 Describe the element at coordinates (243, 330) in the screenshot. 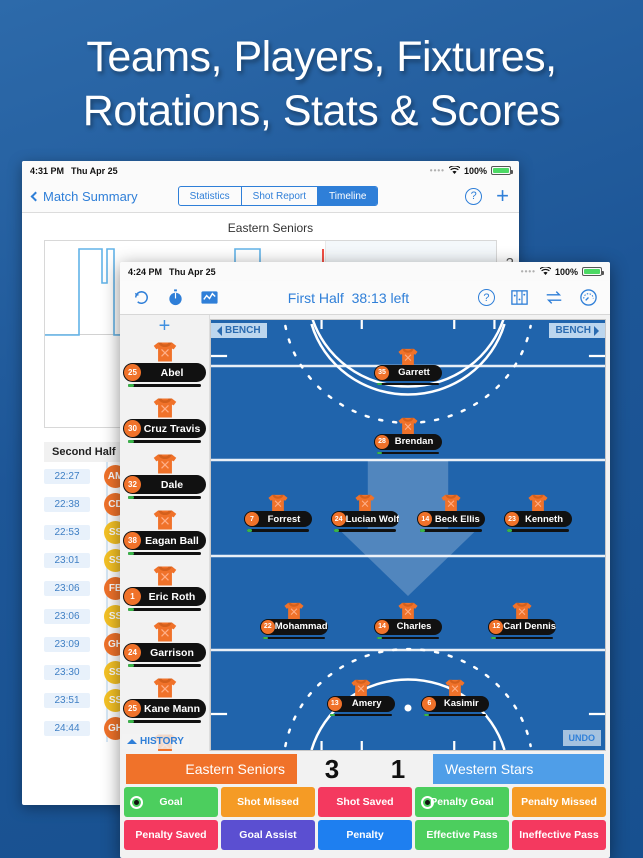

I see `bench-left-label: BENCH` at that location.